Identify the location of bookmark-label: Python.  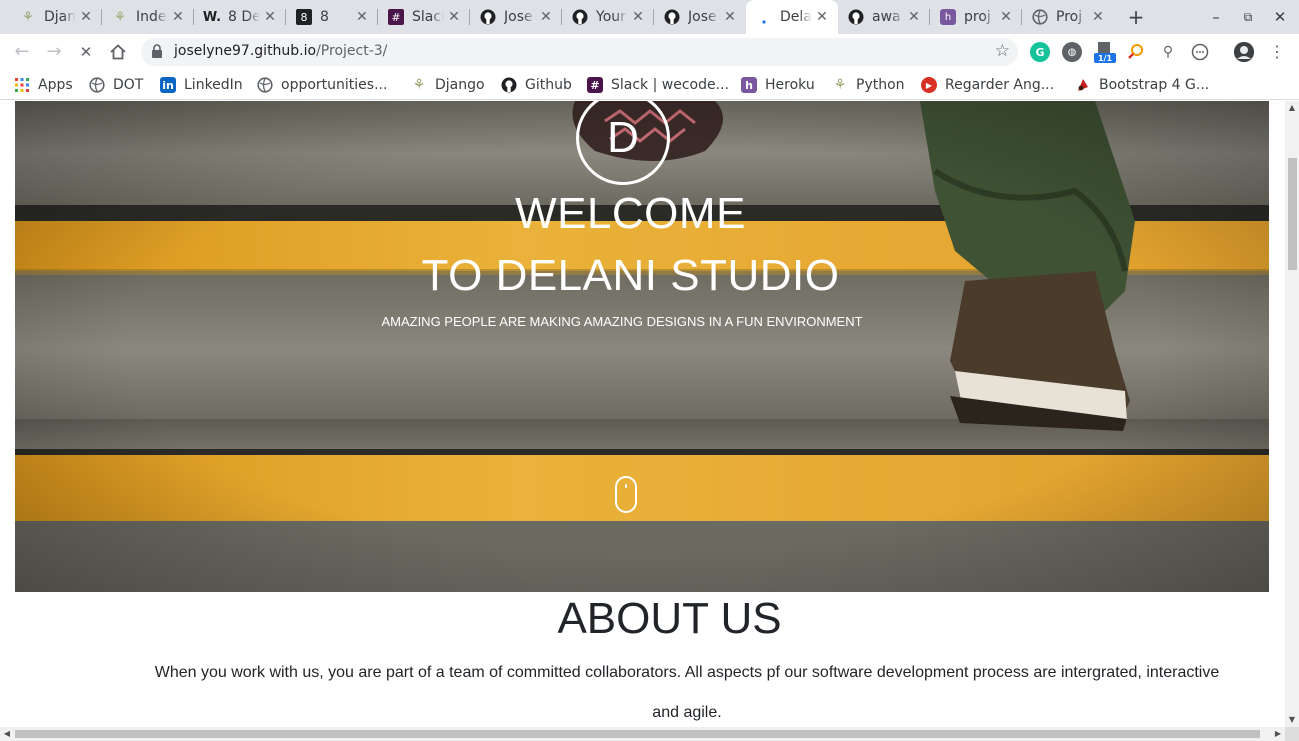
(880, 85).